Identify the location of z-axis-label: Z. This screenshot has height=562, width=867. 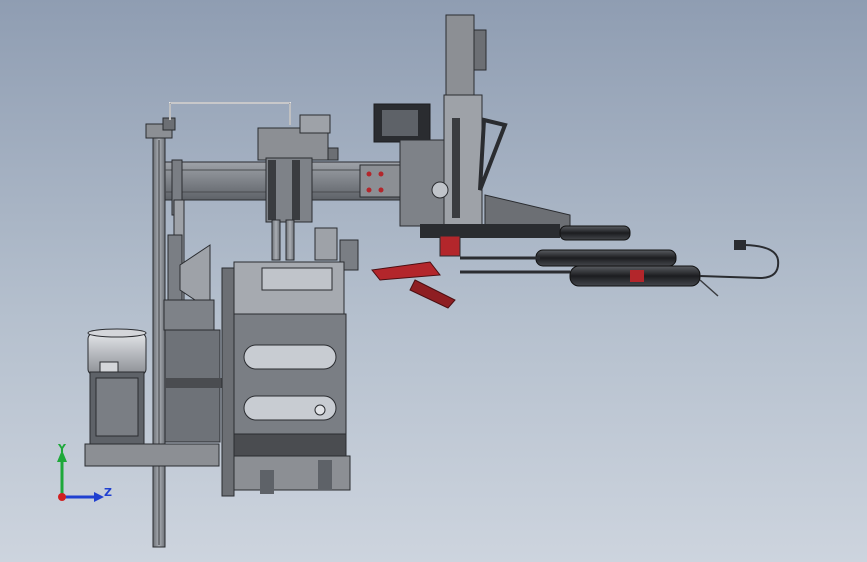
(108, 492).